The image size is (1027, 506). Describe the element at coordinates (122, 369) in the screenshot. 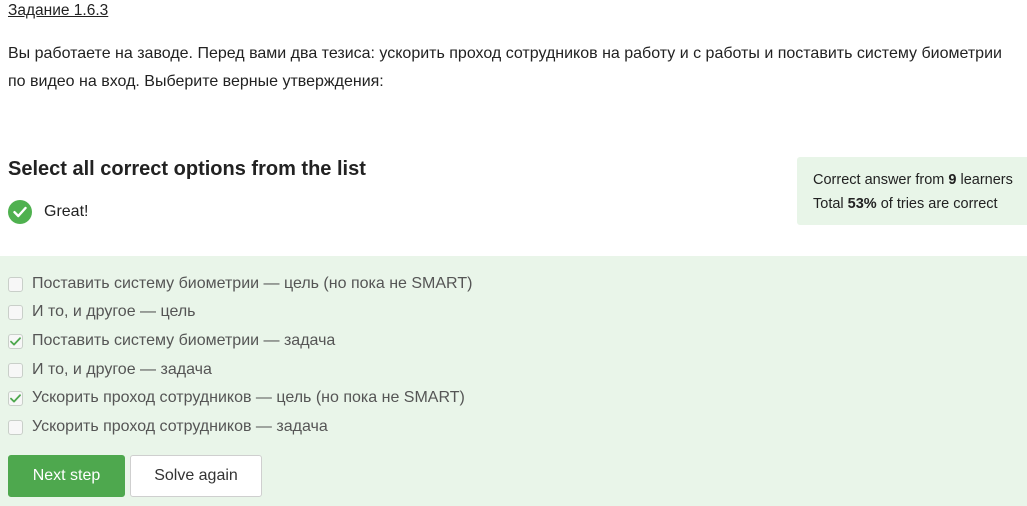

I see `option-label: И то, и другое — задача` at that location.